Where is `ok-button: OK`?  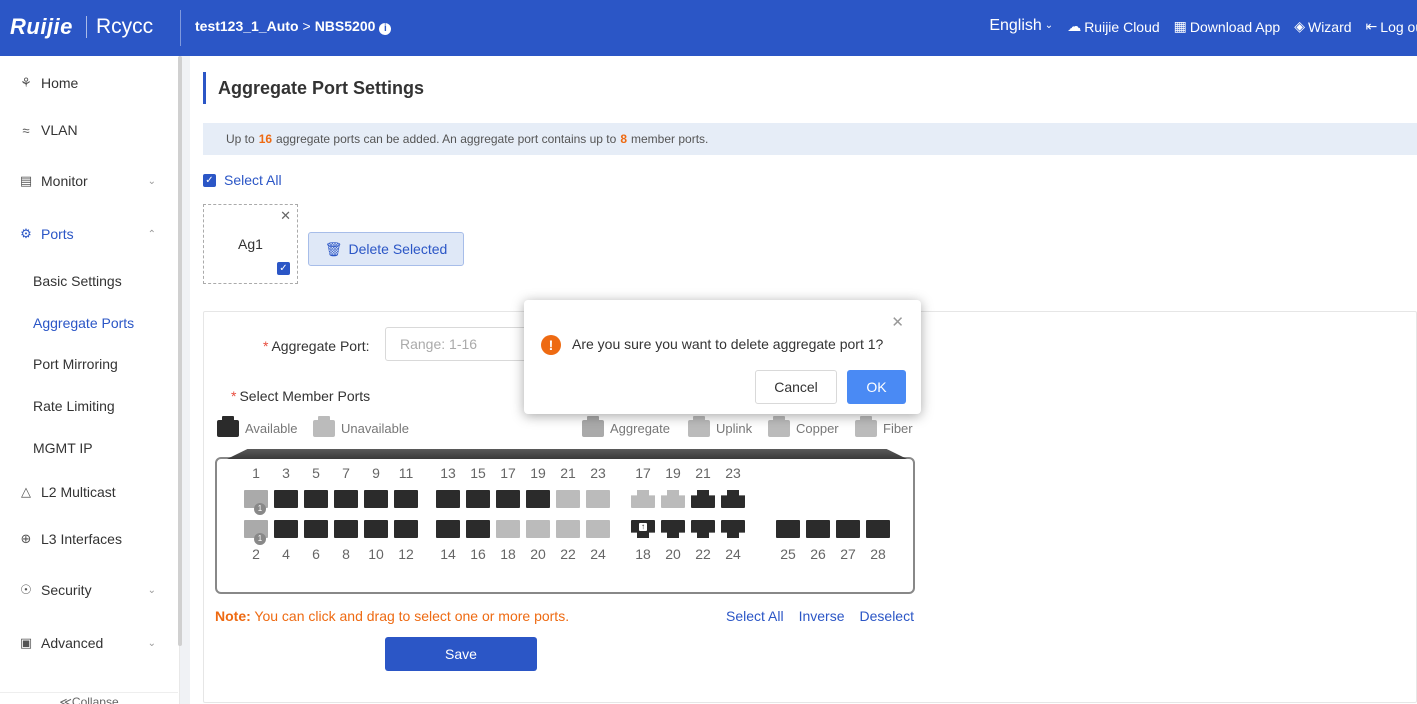 ok-button: OK is located at coordinates (876, 387).